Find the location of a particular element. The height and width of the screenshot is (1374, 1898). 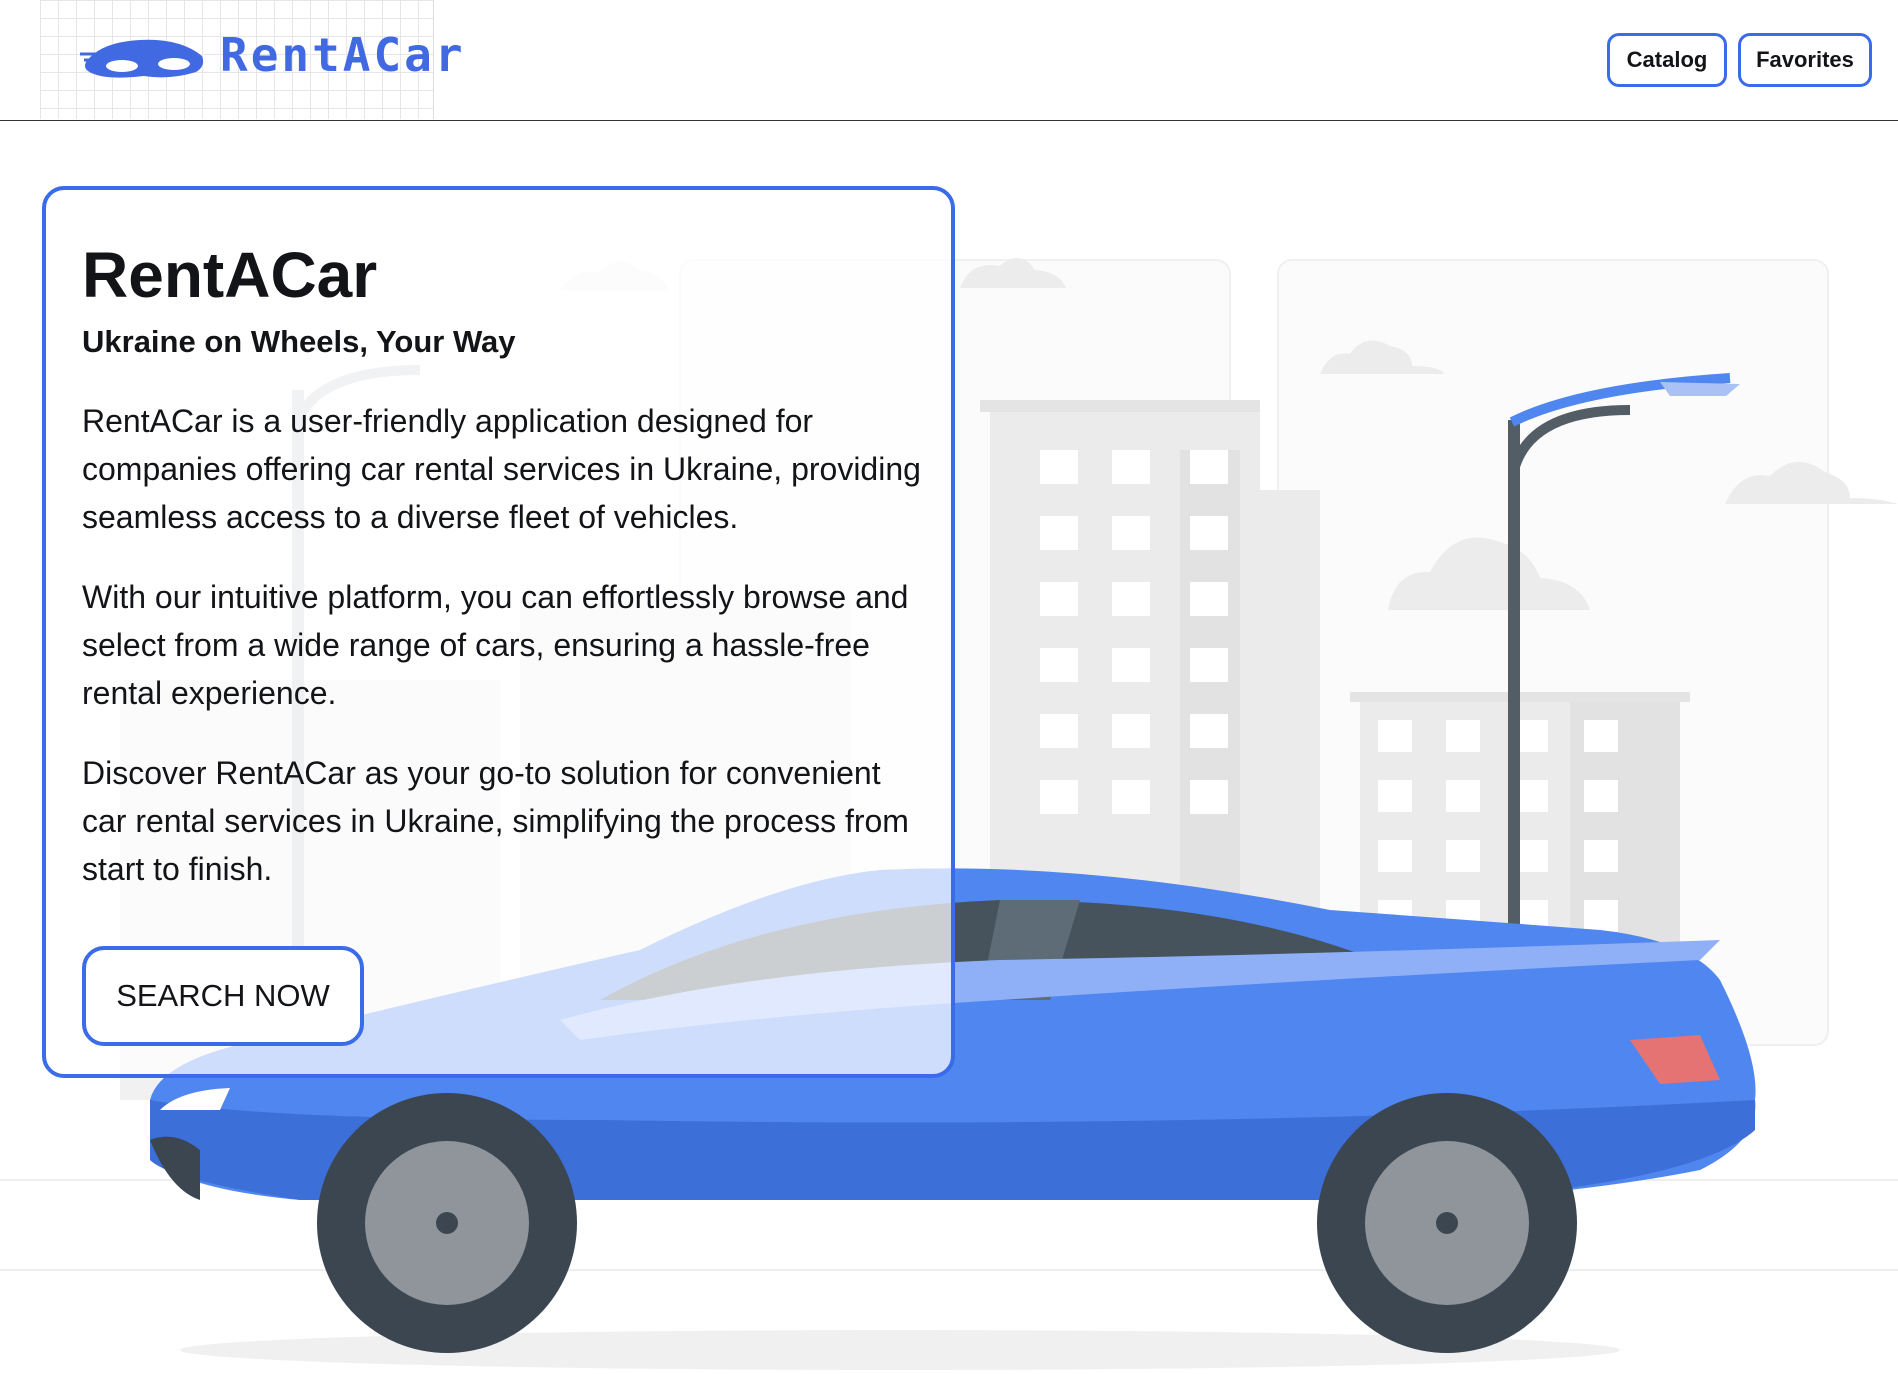

search-now-button: SEARCH NOW is located at coordinates (223, 996).